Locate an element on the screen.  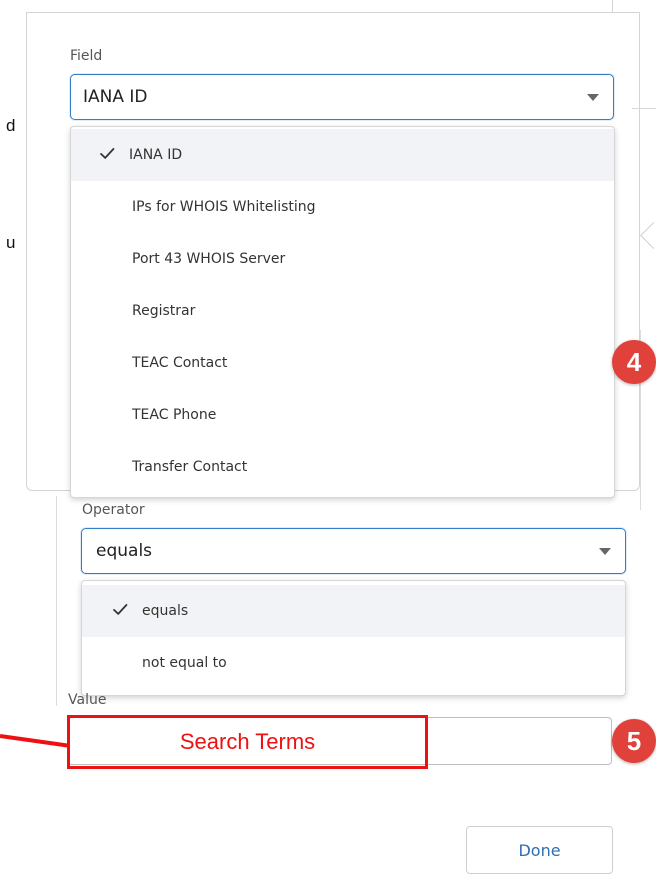
field-select: IANA ID is located at coordinates (342, 97).